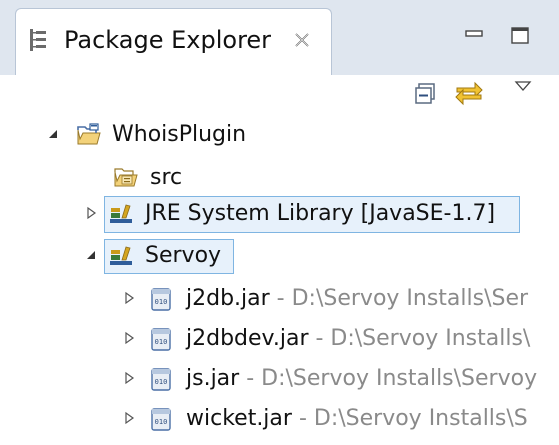 The width and height of the screenshot is (559, 445). Describe the element at coordinates (213, 378) in the screenshot. I see `jar-name: js.jar` at that location.